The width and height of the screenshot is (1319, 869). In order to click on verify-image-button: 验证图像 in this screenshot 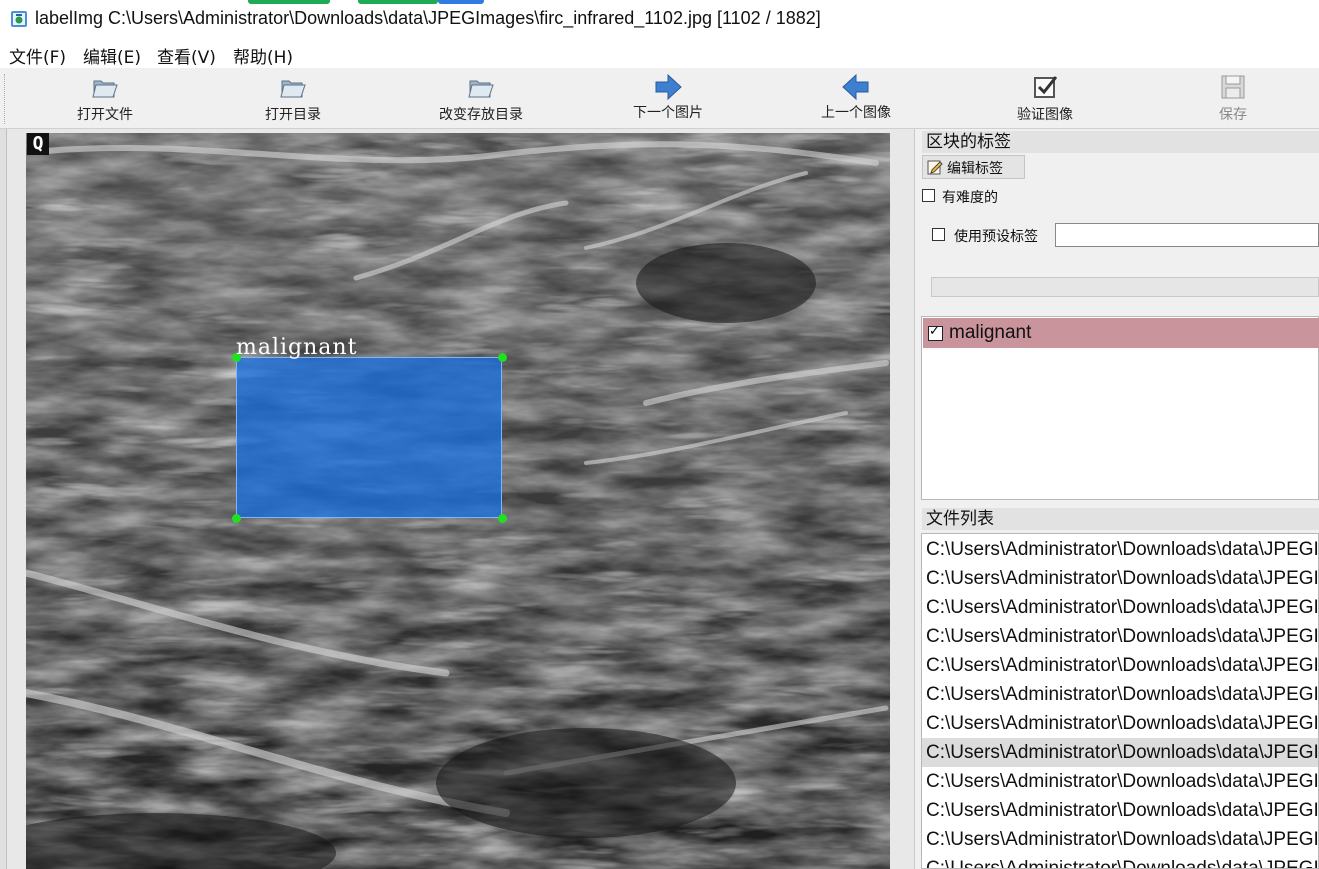, I will do `click(1045, 98)`.